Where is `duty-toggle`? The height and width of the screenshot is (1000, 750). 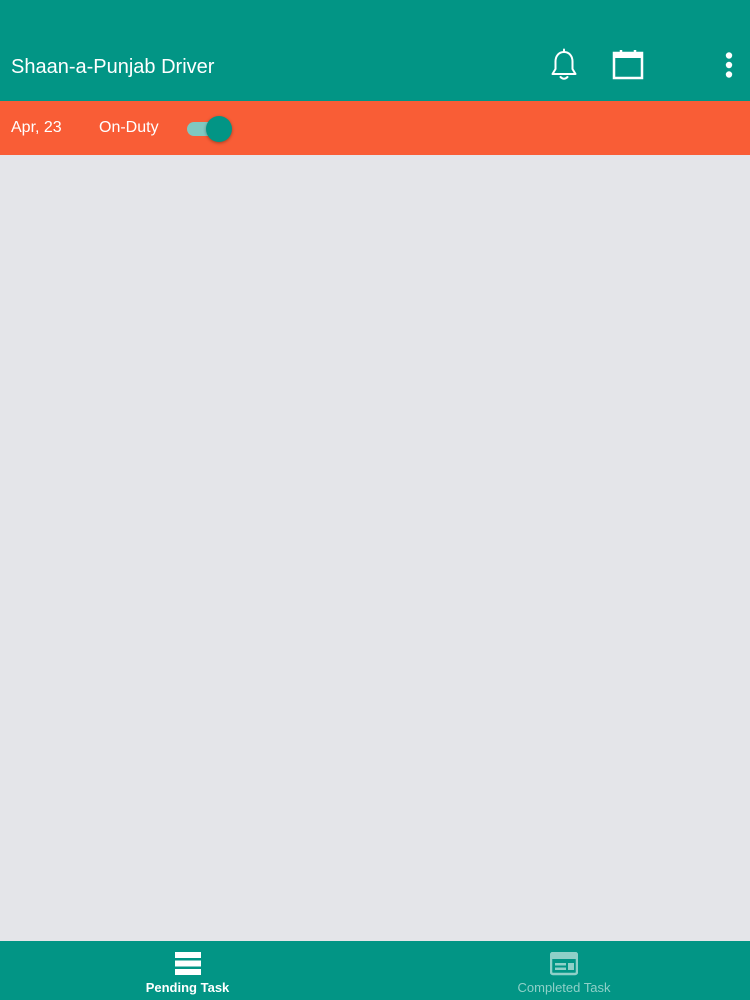 duty-toggle is located at coordinates (210, 128).